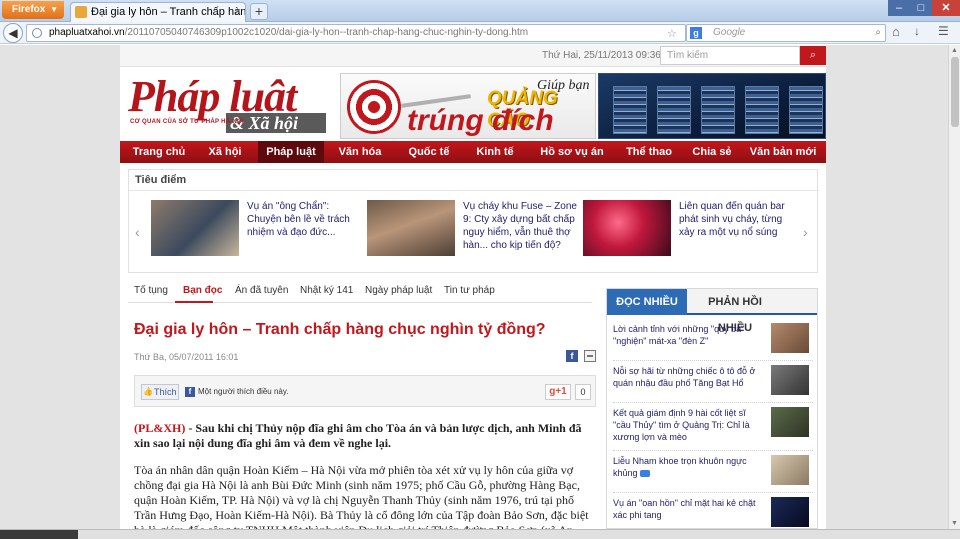 This screenshot has width=960, height=539. I want to click on advertising-banner: Giúp bạn QUẢNG CÁO trúng đích, so click(468, 106).